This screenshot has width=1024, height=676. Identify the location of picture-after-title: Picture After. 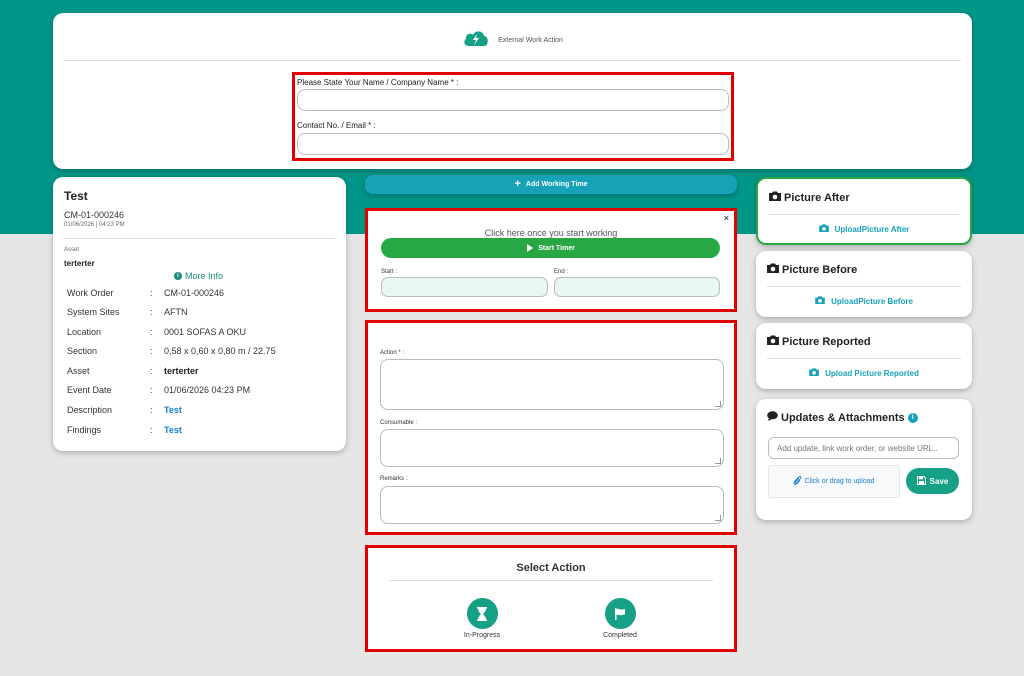
(817, 197).